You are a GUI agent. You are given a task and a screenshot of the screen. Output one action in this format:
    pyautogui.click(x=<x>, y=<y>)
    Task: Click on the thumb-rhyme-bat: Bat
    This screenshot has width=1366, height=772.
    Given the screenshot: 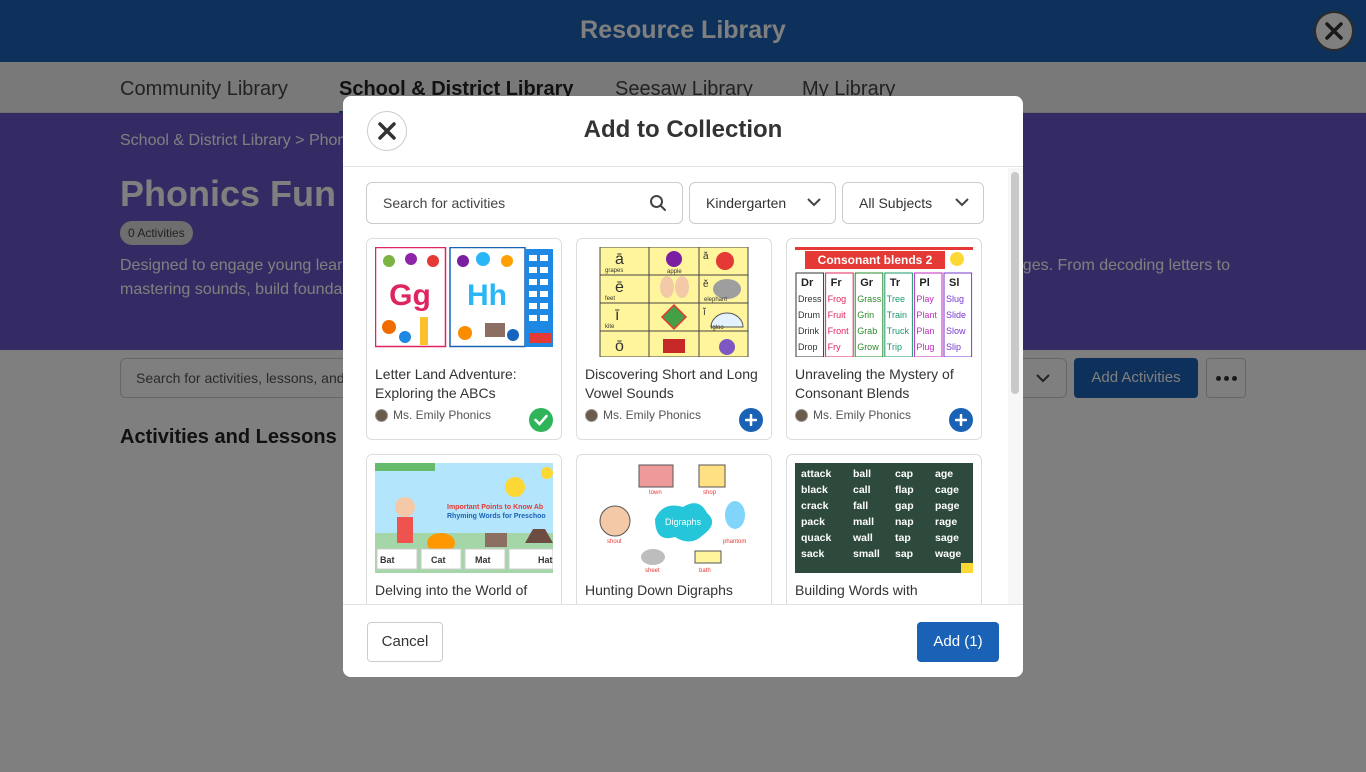 What is the action you would take?
    pyautogui.click(x=387, y=560)
    